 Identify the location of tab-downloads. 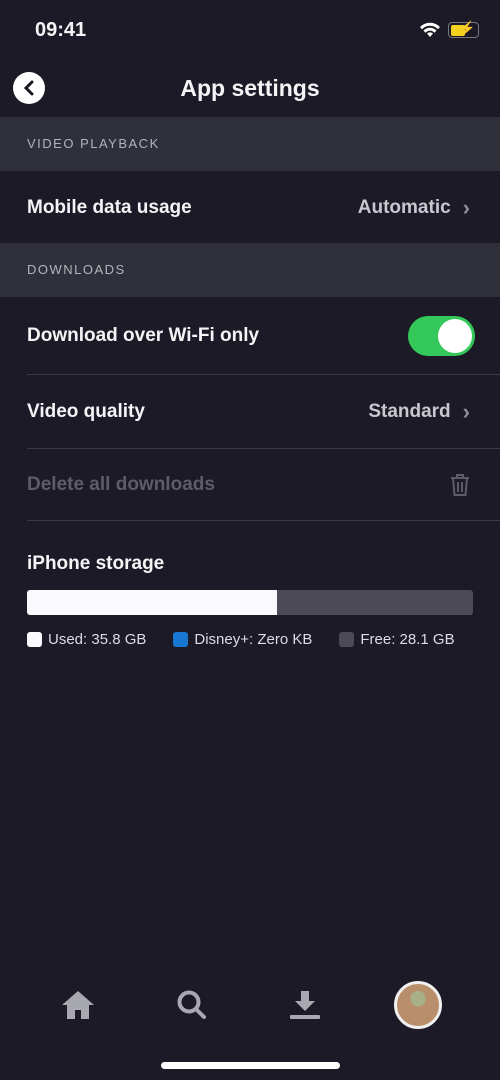
(305, 1005).